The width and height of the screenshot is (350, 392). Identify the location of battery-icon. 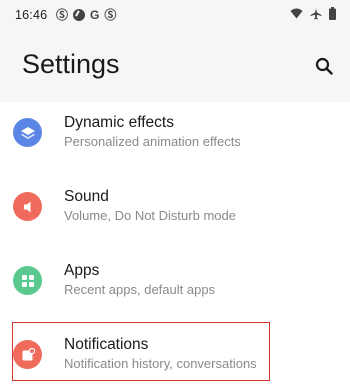
(332, 13).